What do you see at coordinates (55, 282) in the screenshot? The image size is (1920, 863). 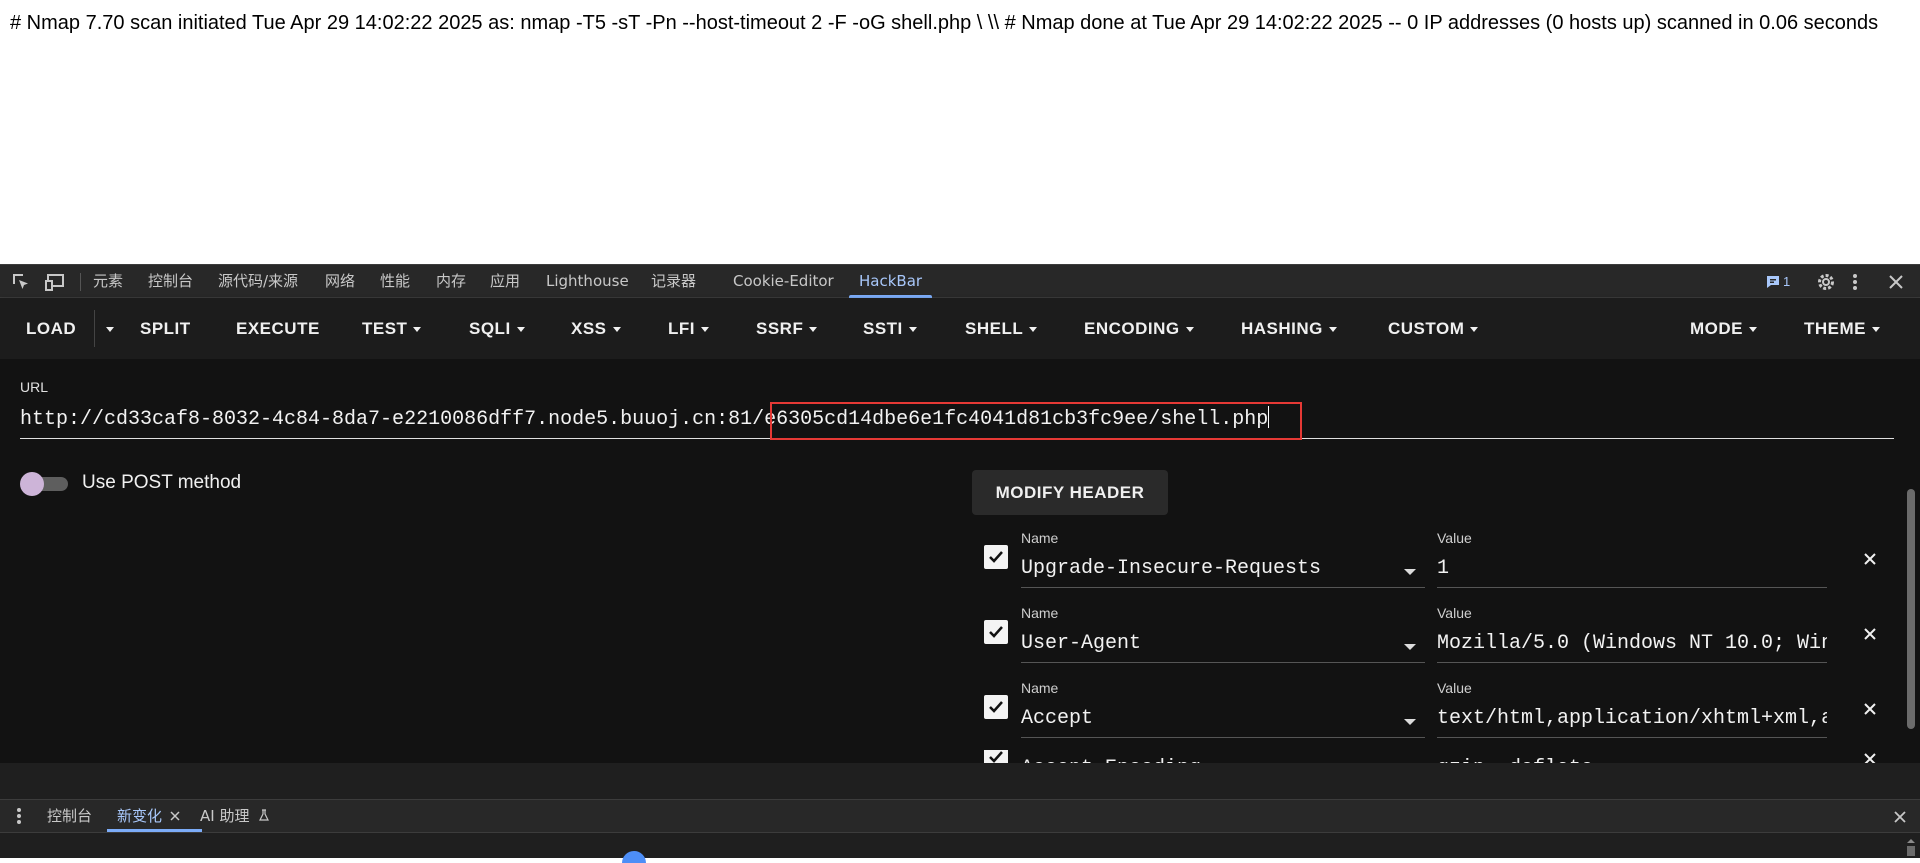 I see `device-toolbar-icon` at bounding box center [55, 282].